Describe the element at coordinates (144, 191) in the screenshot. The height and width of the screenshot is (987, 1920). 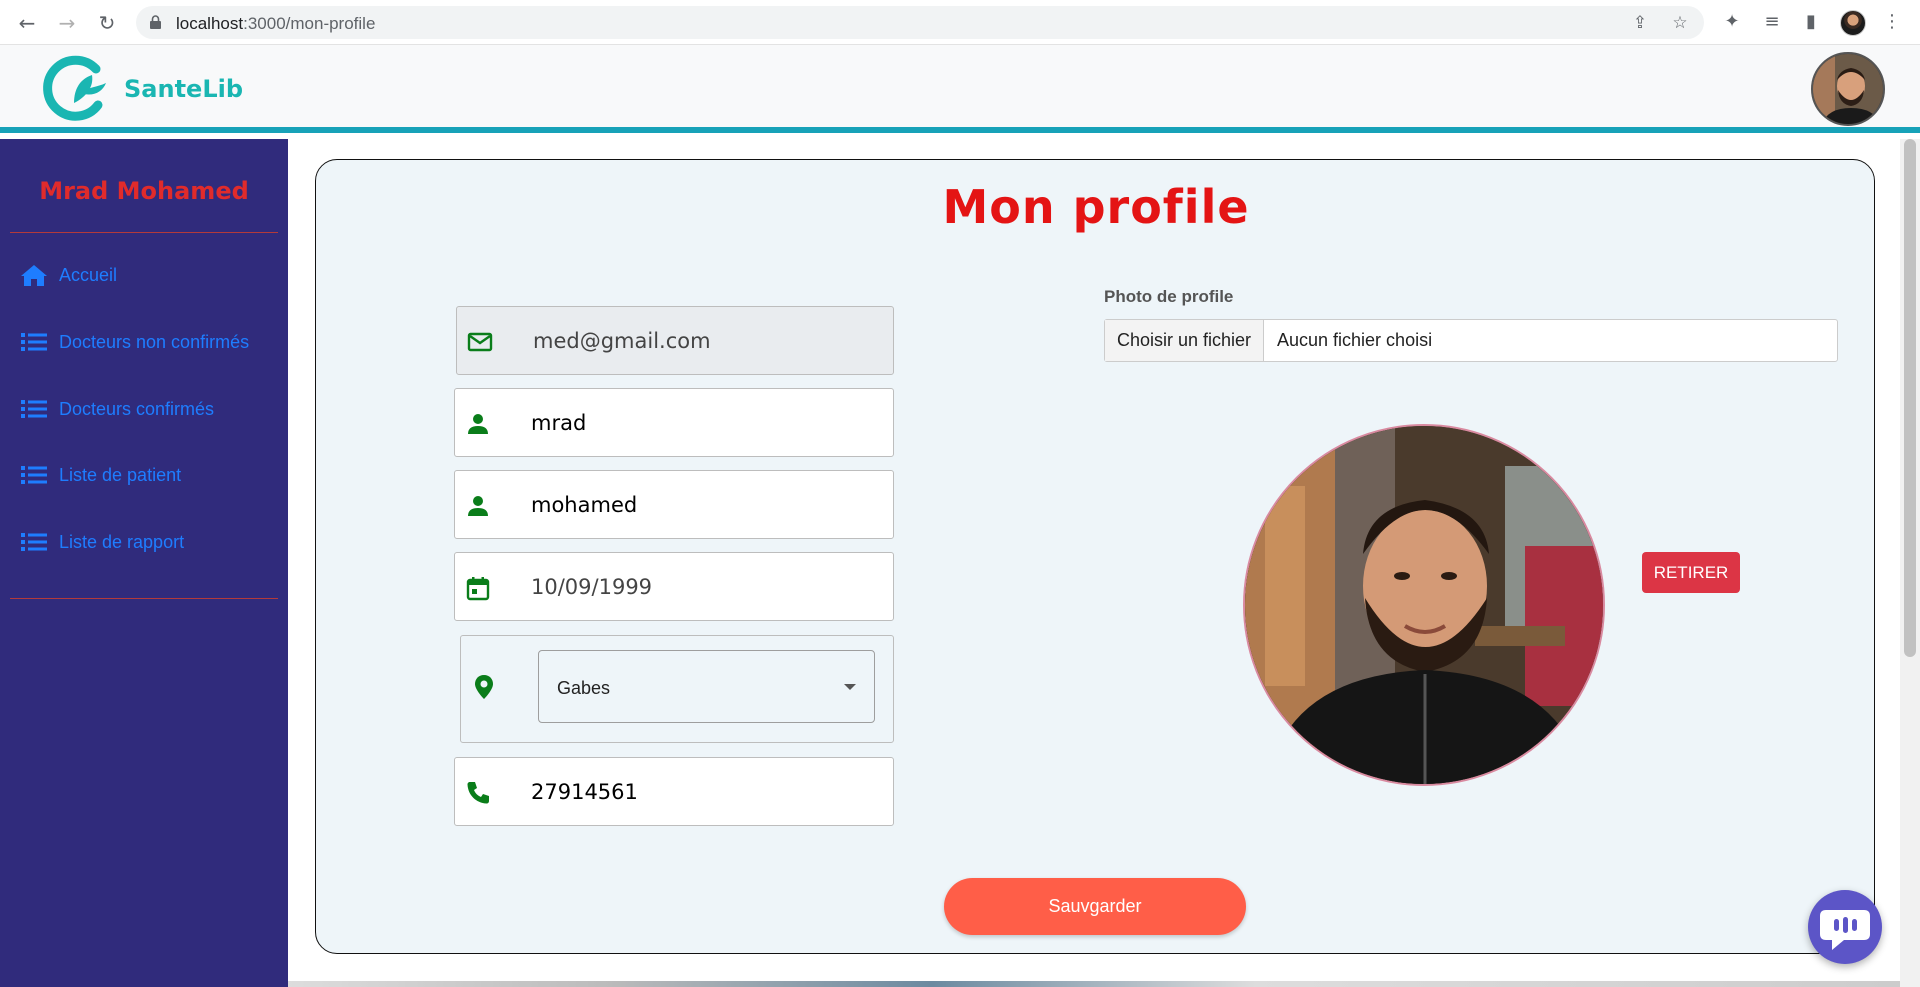
I see `sidebar-user-name: Mrad Mohamed` at that location.